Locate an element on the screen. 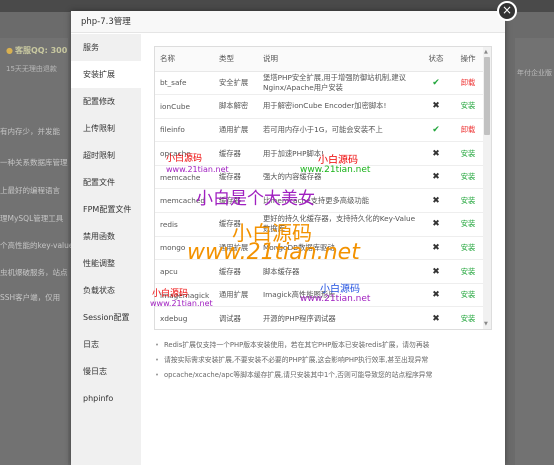 Image resolution: width=554 pixels, height=465 pixels. close-icon: × is located at coordinates (507, 11).